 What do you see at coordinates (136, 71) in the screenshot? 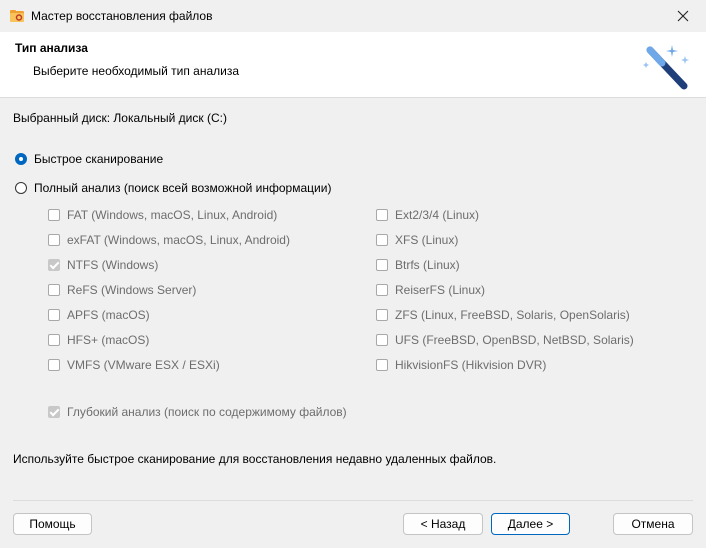
I see `page-subtitle: Выберите необходимый тип анализа` at bounding box center [136, 71].